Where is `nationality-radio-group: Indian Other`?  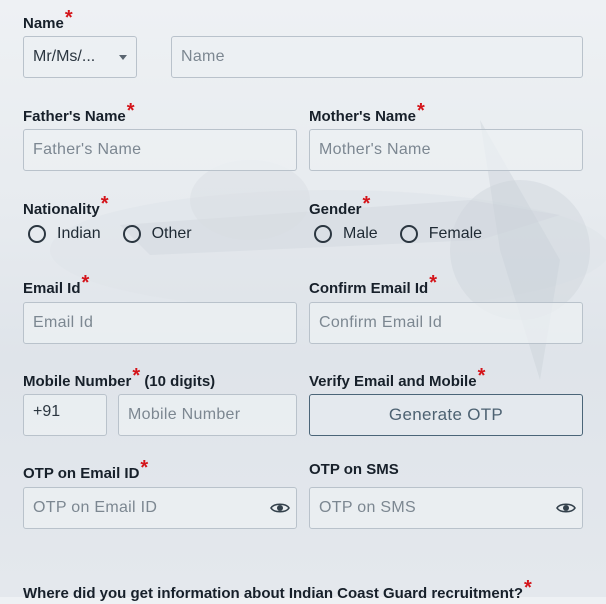
nationality-radio-group: Indian Other is located at coordinates (121, 234).